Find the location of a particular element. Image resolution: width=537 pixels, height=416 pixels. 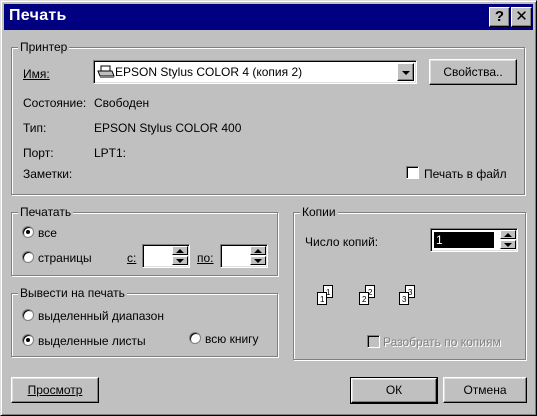

printer-select: EPSON Stylus COLOR 4 (копия 2) is located at coordinates (255, 72).